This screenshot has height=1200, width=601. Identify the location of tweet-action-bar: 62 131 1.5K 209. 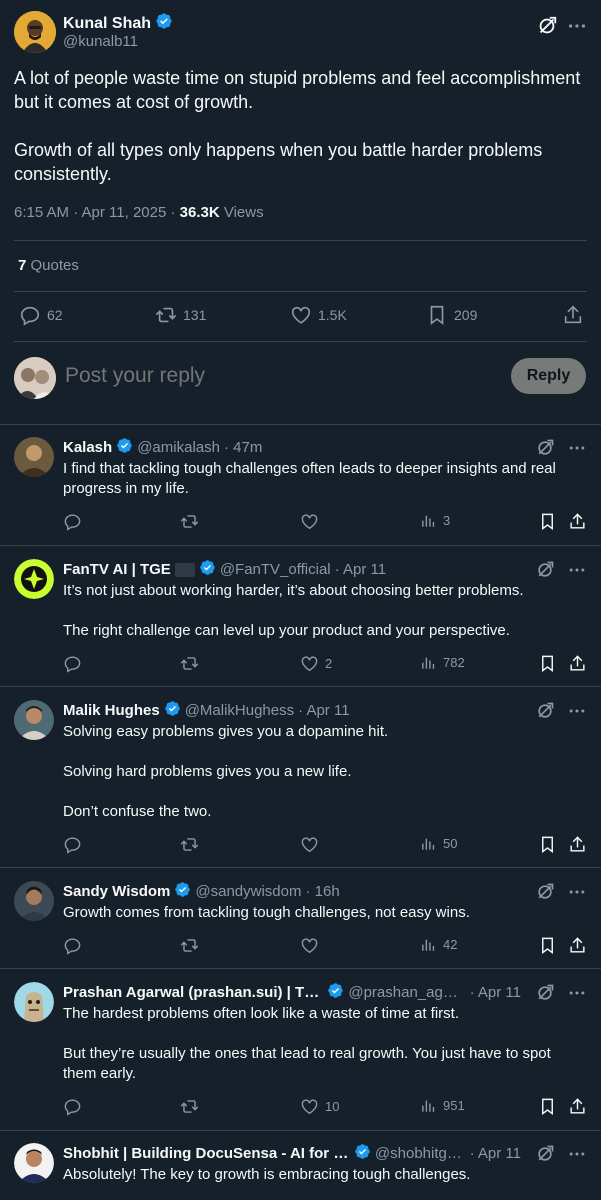
(300, 316).